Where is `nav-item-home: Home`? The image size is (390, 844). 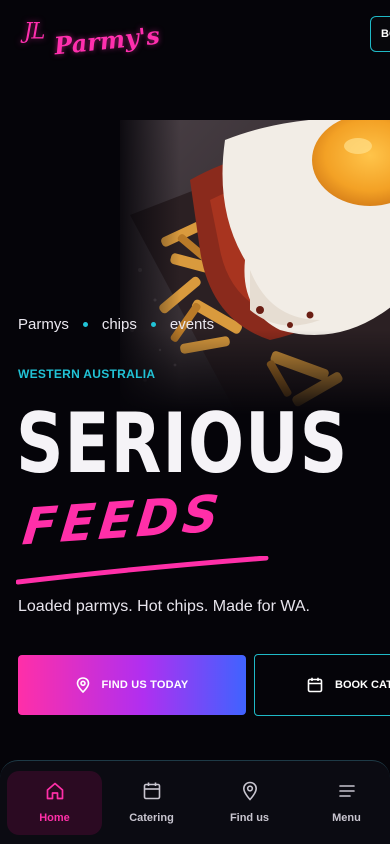
nav-item-home: Home is located at coordinates (54, 803).